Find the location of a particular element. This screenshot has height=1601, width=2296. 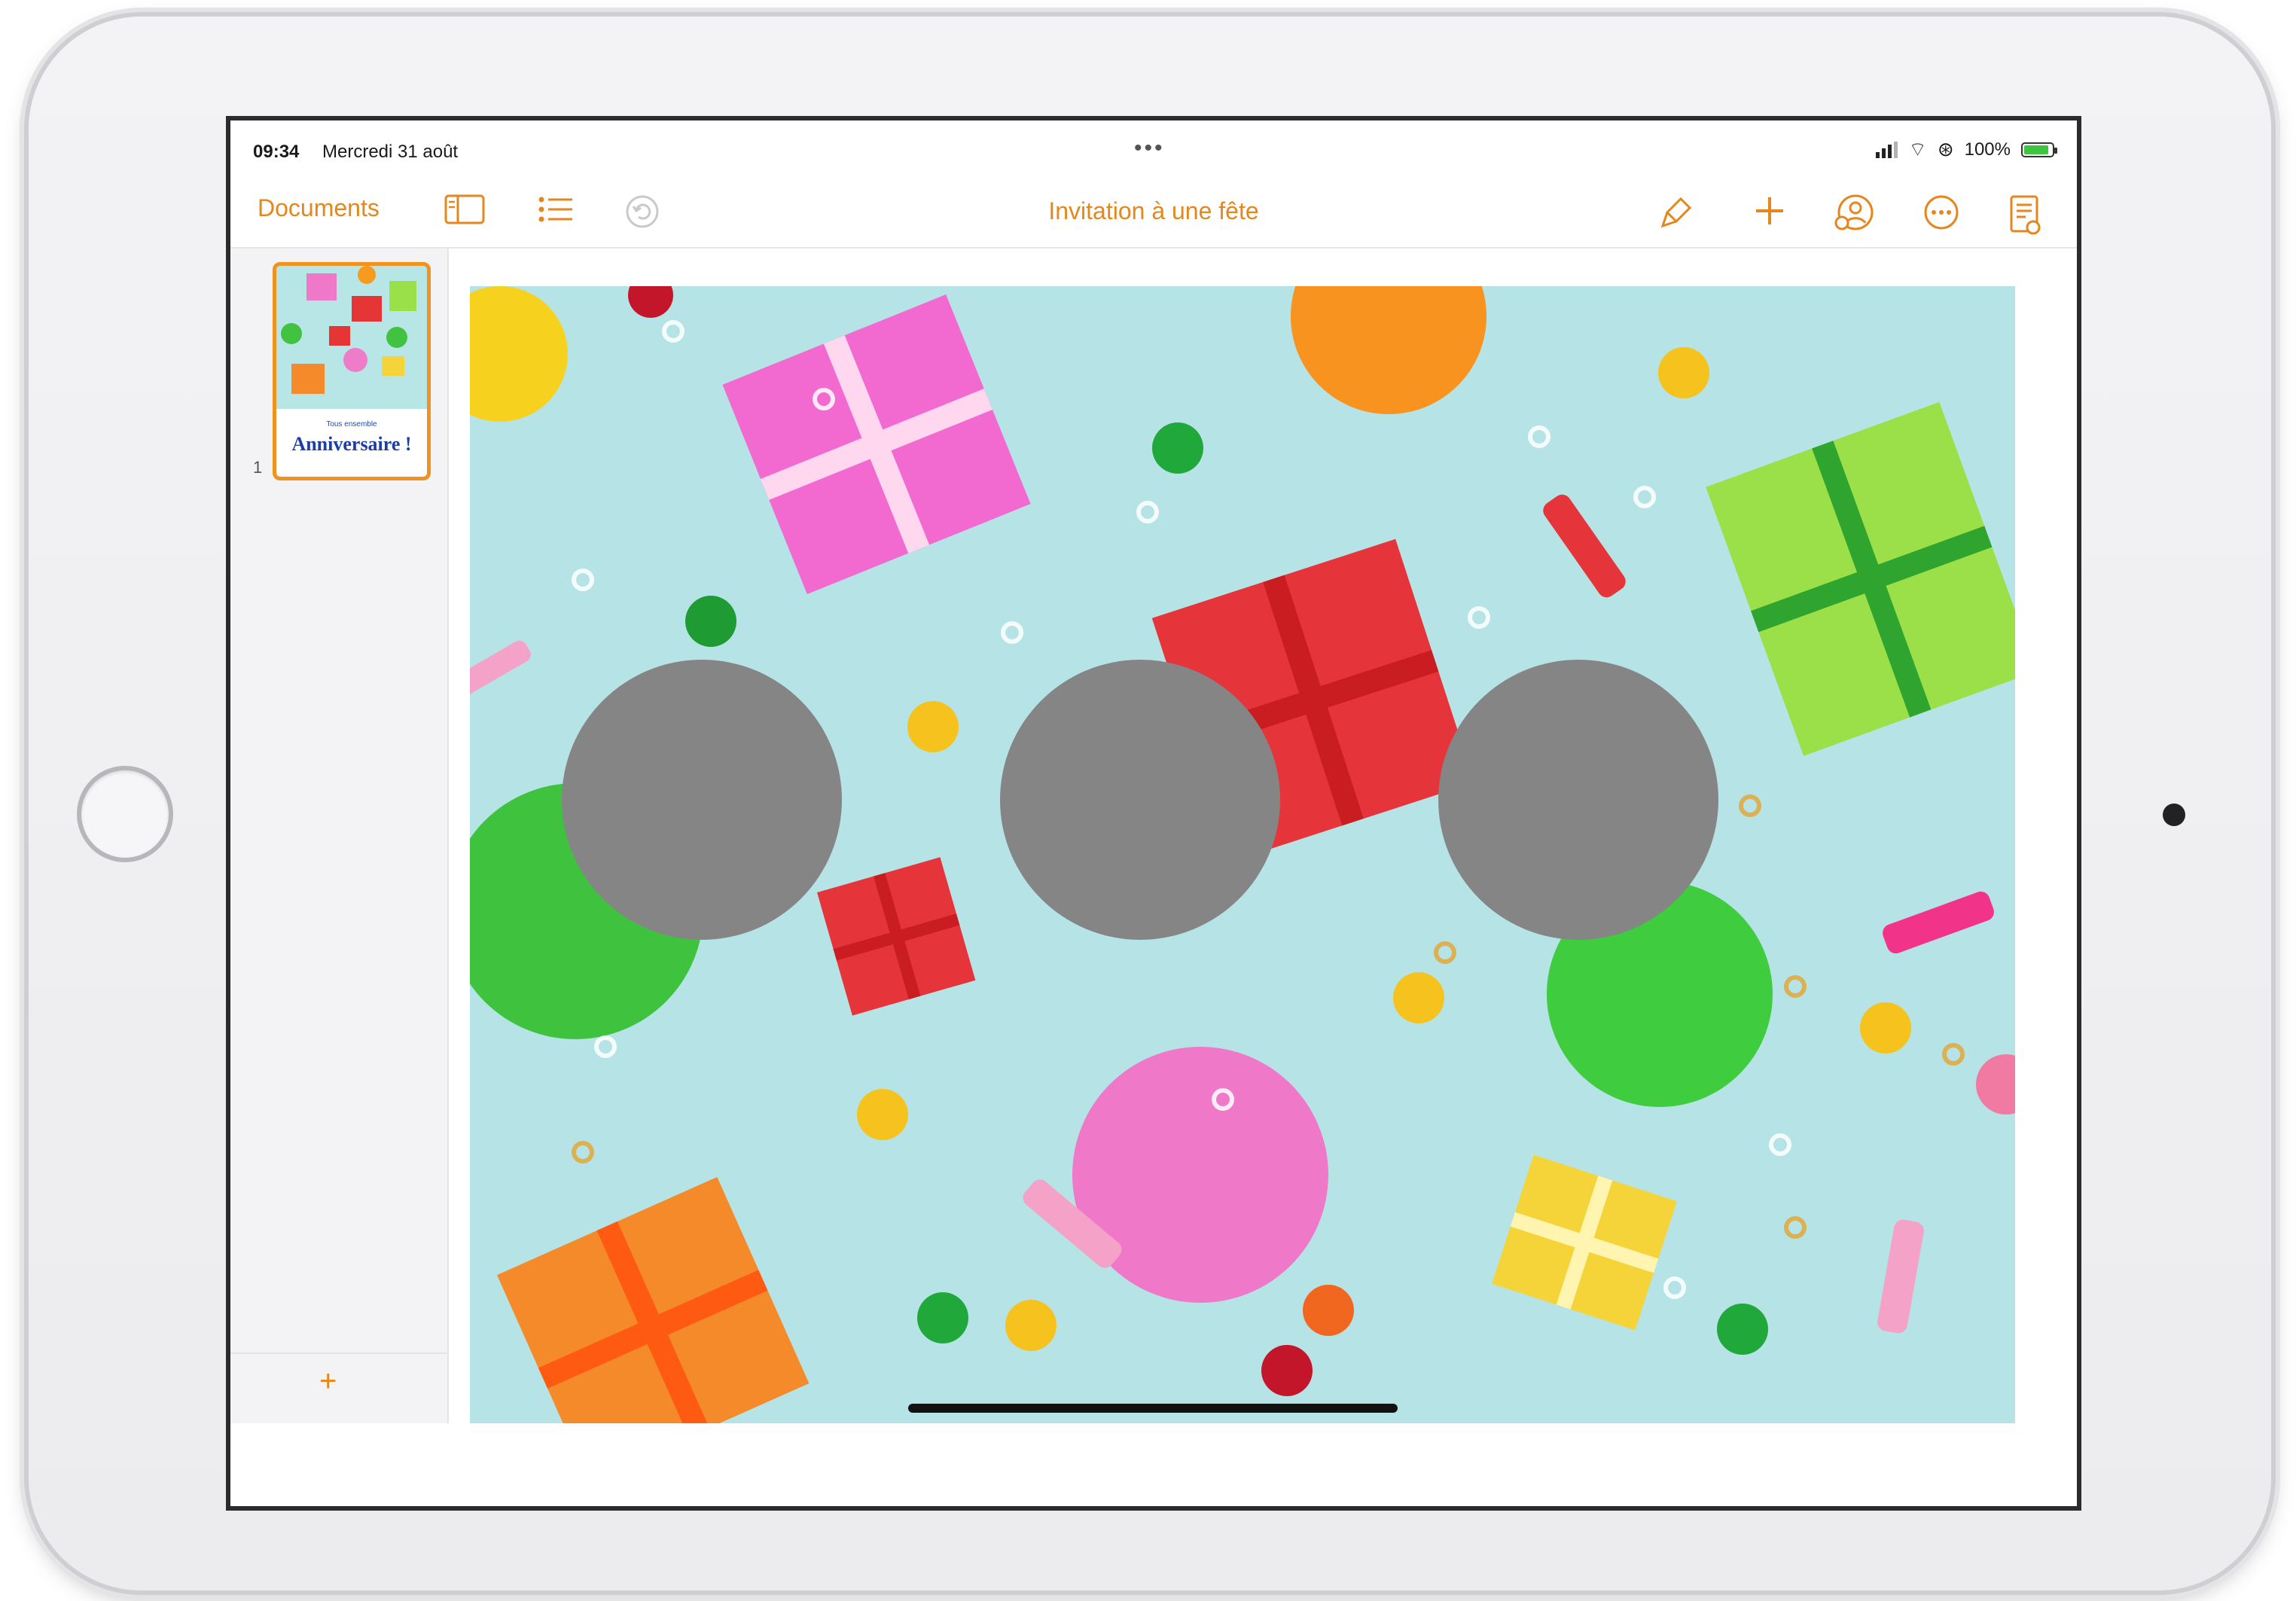

document-setup-icon is located at coordinates (2025, 214).